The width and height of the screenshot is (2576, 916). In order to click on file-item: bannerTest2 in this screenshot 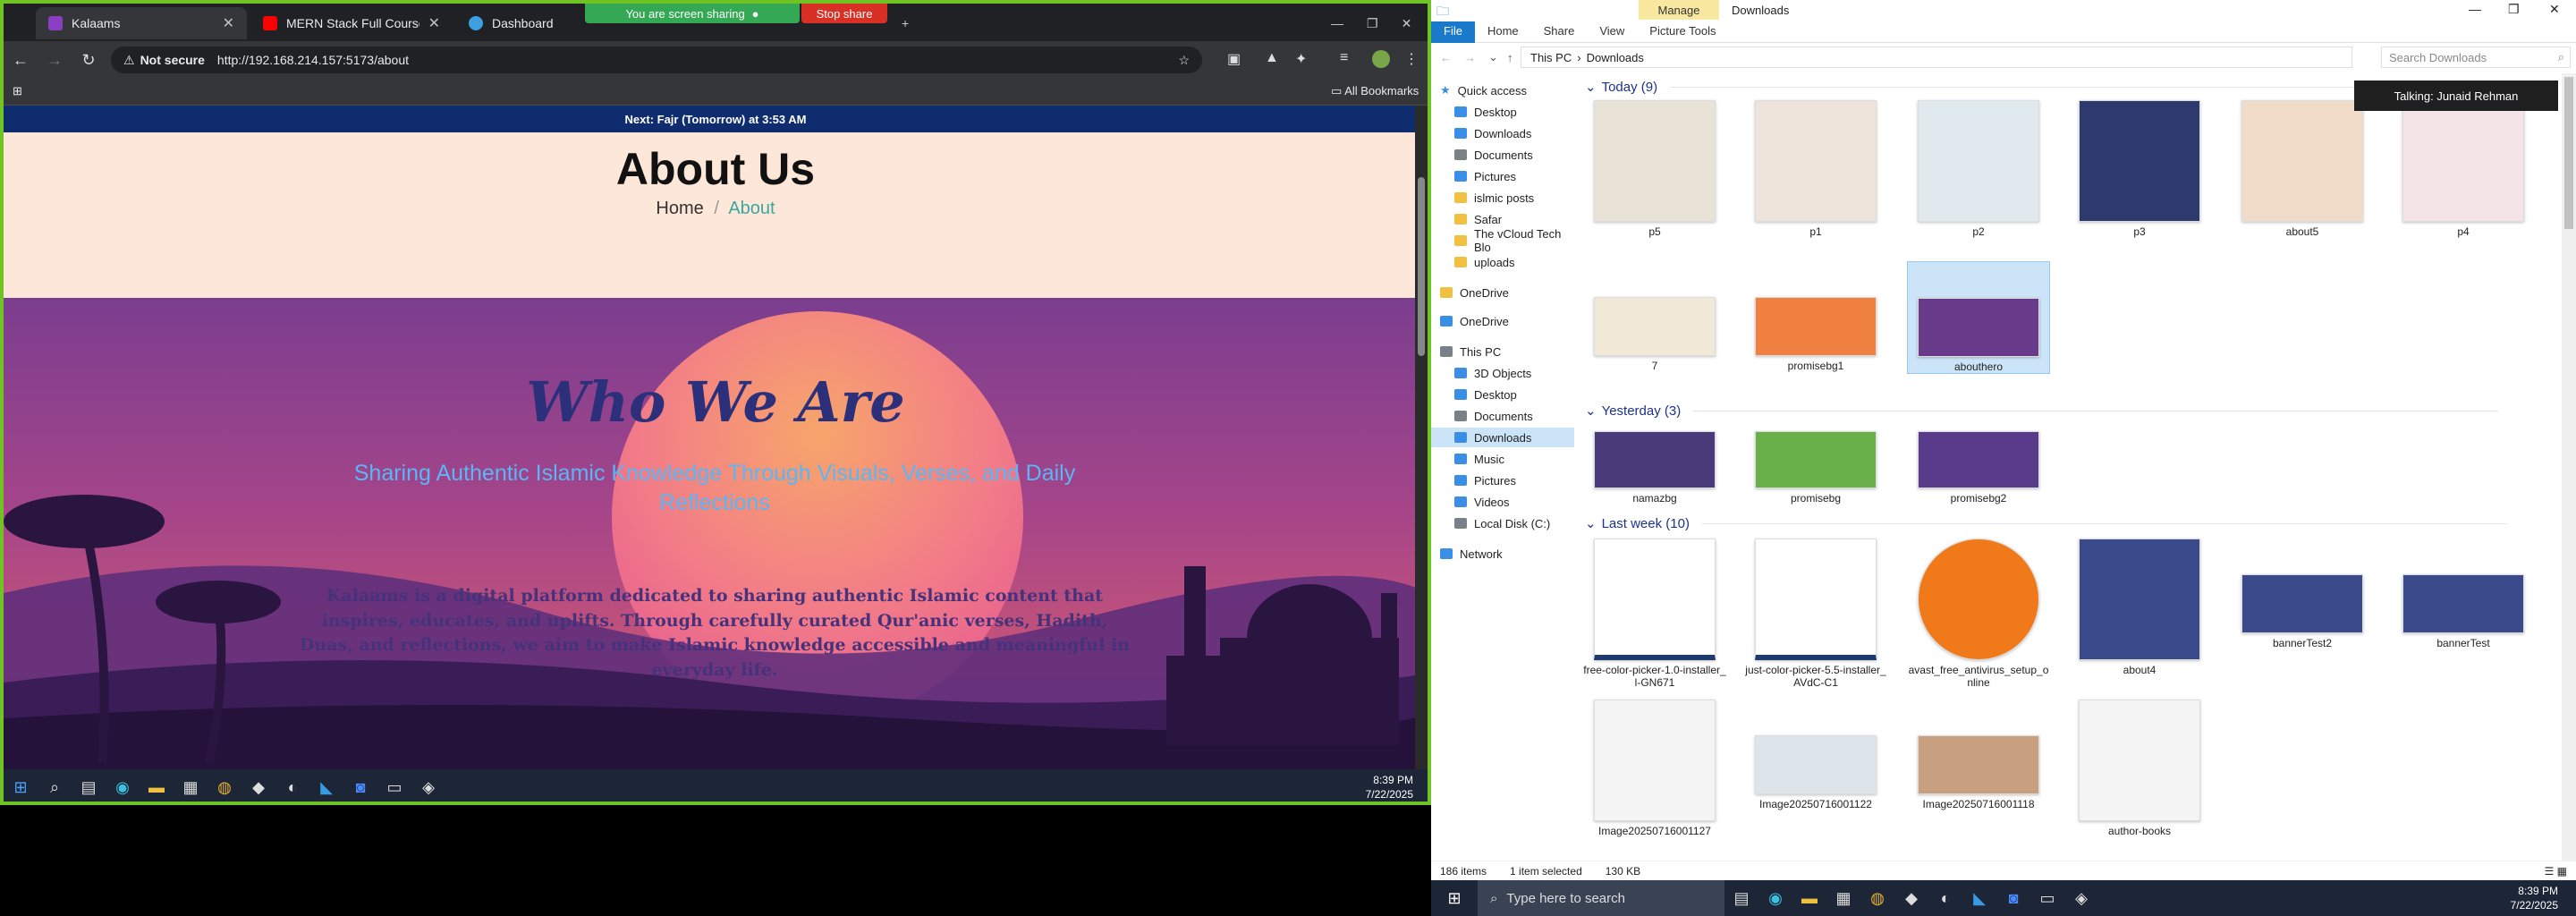, I will do `click(2302, 594)`.